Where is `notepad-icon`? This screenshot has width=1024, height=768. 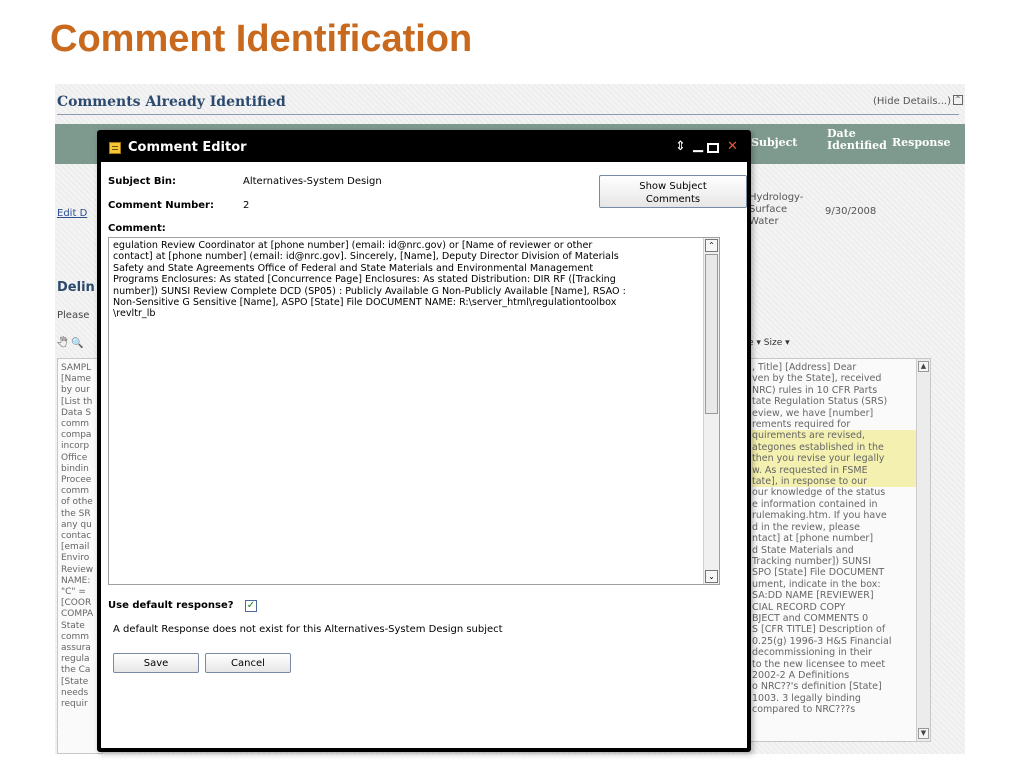
notepad-icon is located at coordinates (115, 148).